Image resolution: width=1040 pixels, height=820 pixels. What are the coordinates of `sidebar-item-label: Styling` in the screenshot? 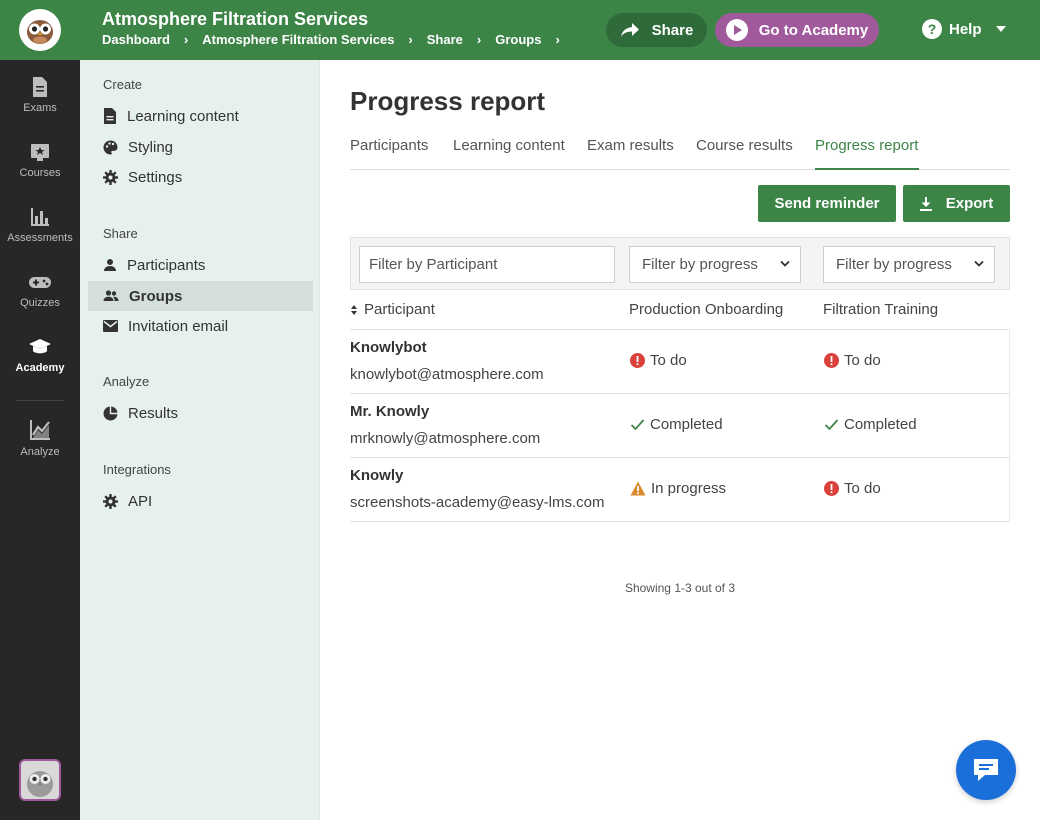 It's located at (151, 147).